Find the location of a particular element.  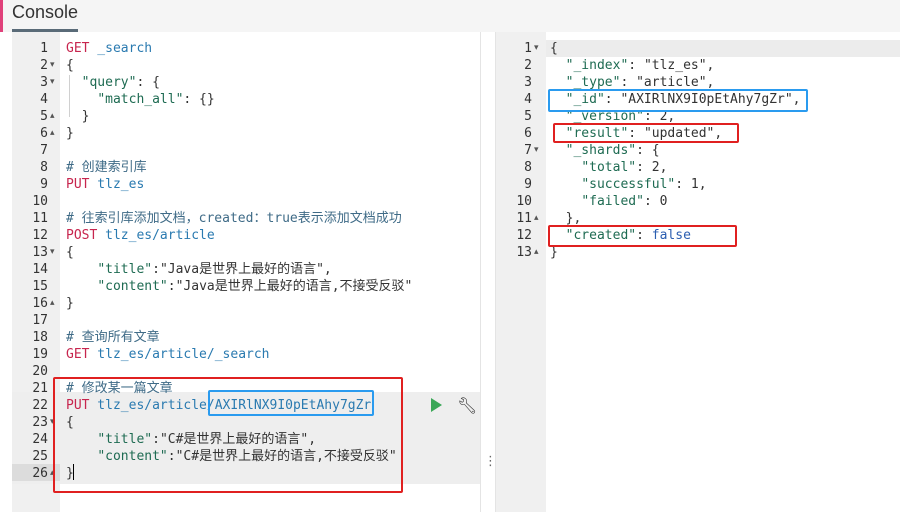

line-number: 23 is located at coordinates (40, 422).